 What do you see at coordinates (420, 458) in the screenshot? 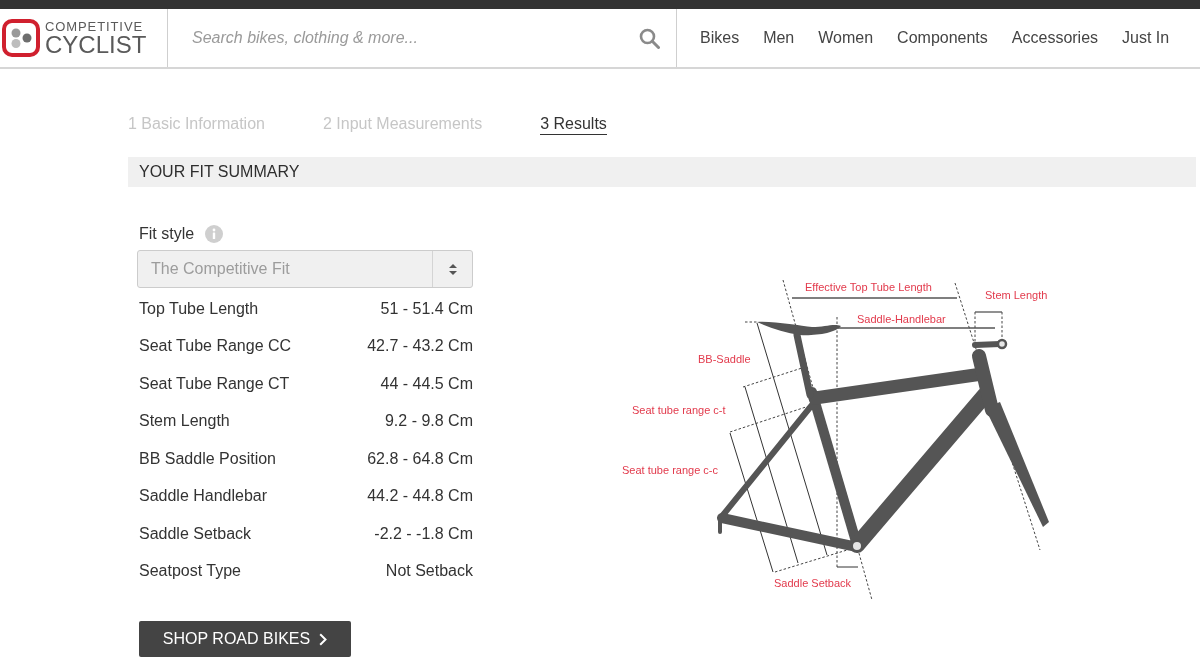
I see `measurement-value: 62.8 - 64.8 Cm` at bounding box center [420, 458].